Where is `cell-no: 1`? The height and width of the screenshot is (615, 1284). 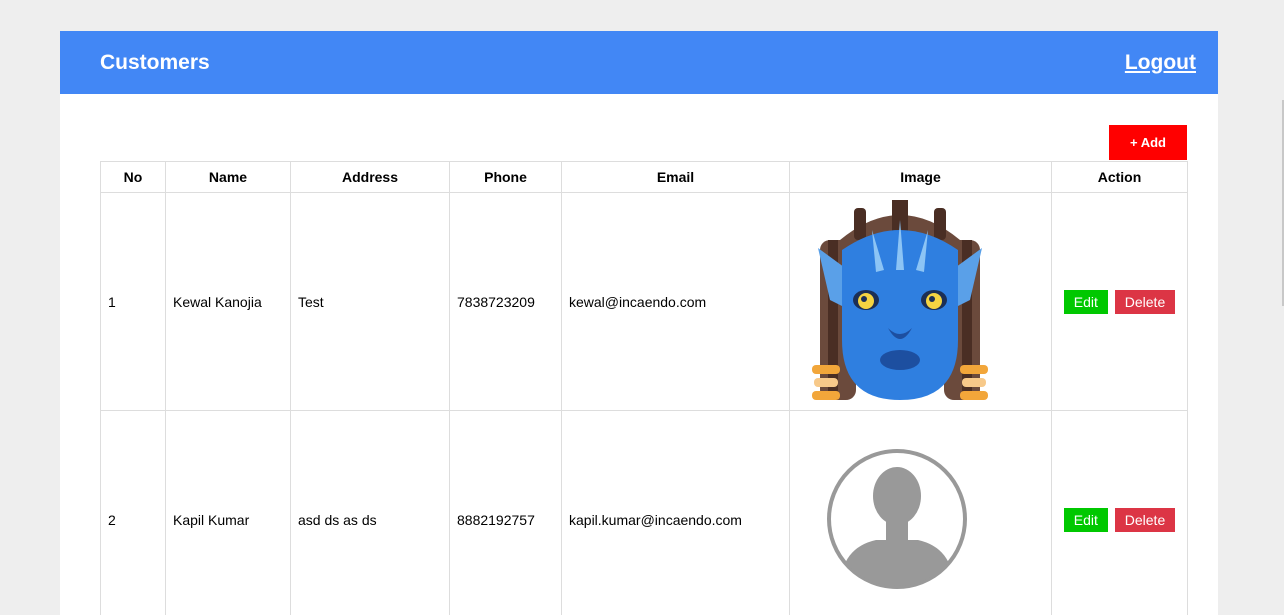
cell-no: 1 is located at coordinates (133, 301).